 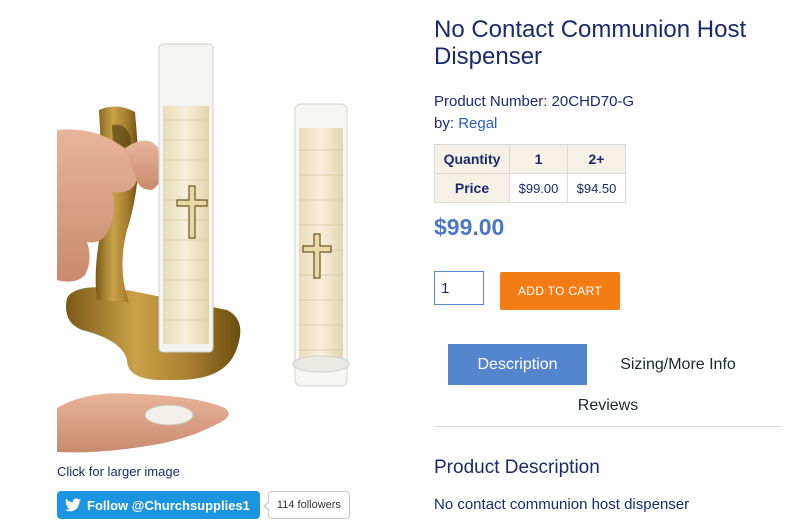 I want to click on larger-image-link: Click for larger image, so click(x=118, y=471).